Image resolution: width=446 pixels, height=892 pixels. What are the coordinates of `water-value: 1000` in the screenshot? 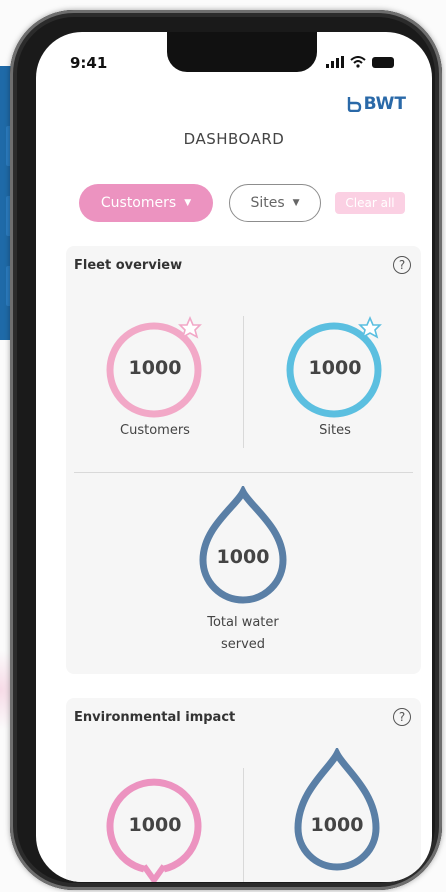 It's located at (243, 557).